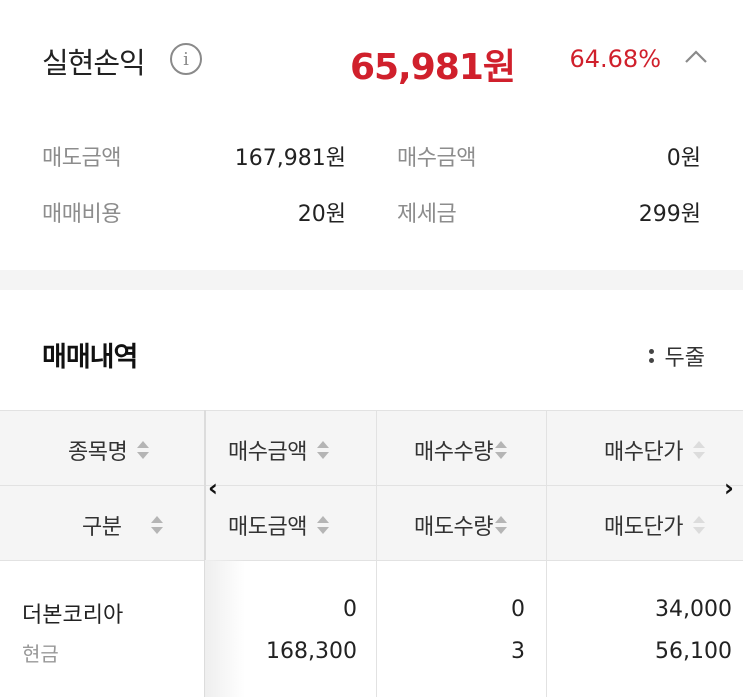  Describe the element at coordinates (651, 356) in the screenshot. I see `more-icon` at that location.